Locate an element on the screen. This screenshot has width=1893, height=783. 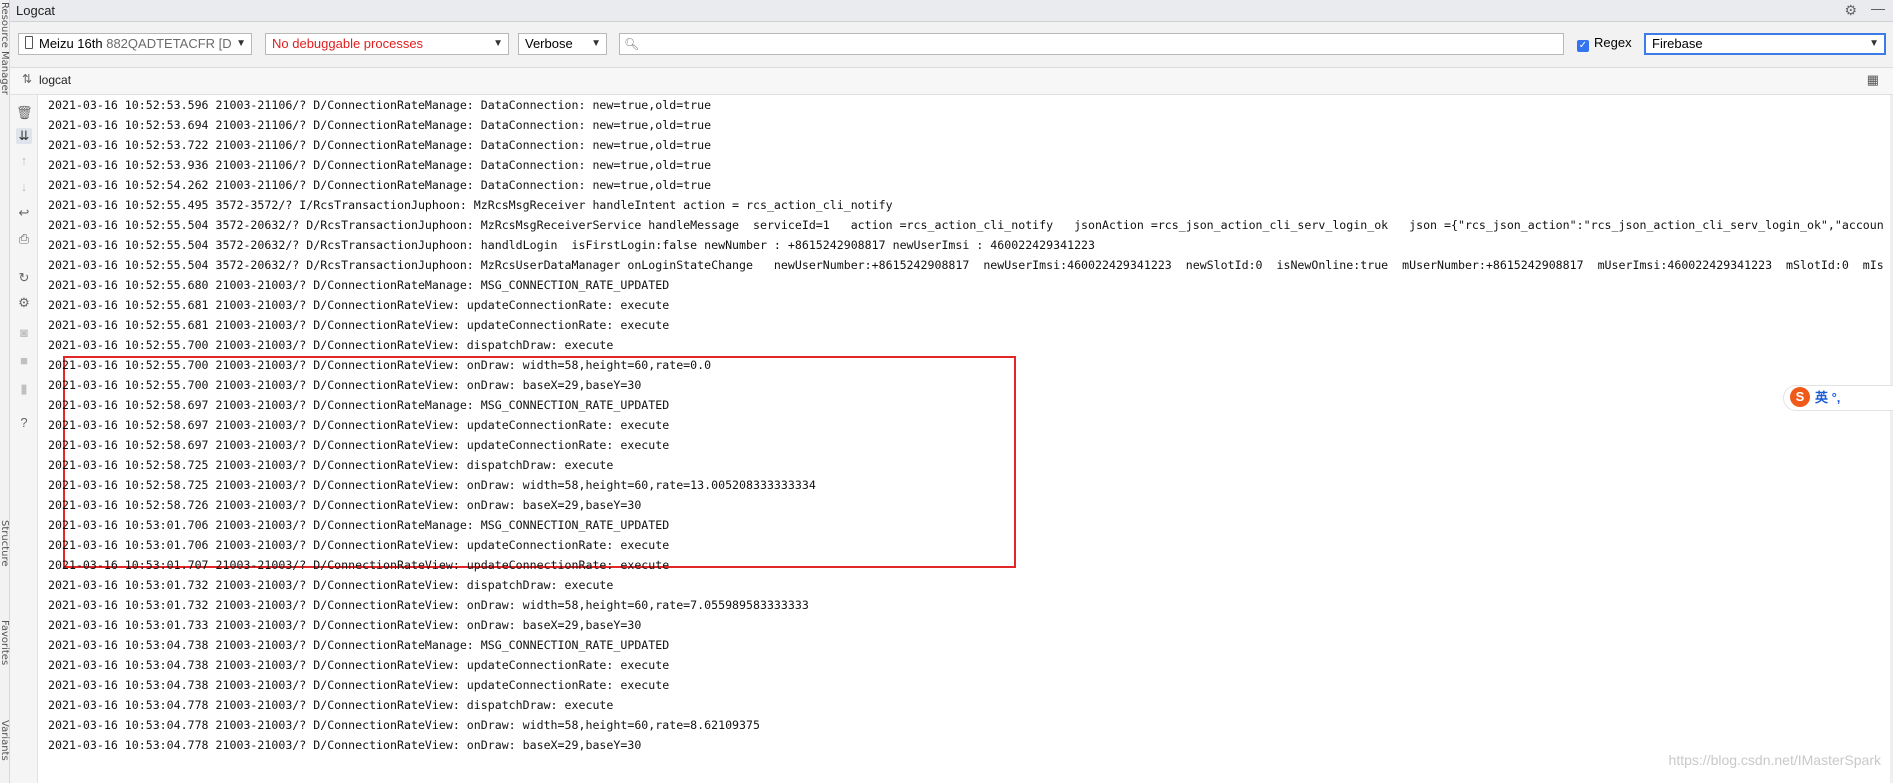
screen-record-icon: ■ is located at coordinates (24, 360).